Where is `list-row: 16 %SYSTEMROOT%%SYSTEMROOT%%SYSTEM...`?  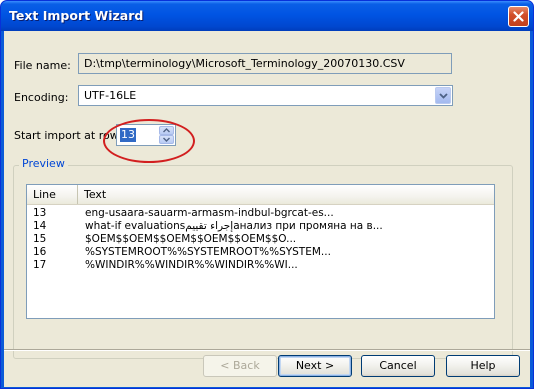
list-row: 16 %SYSTEMROOT%%SYSTEMROOT%%SYSTEM... is located at coordinates (260, 252).